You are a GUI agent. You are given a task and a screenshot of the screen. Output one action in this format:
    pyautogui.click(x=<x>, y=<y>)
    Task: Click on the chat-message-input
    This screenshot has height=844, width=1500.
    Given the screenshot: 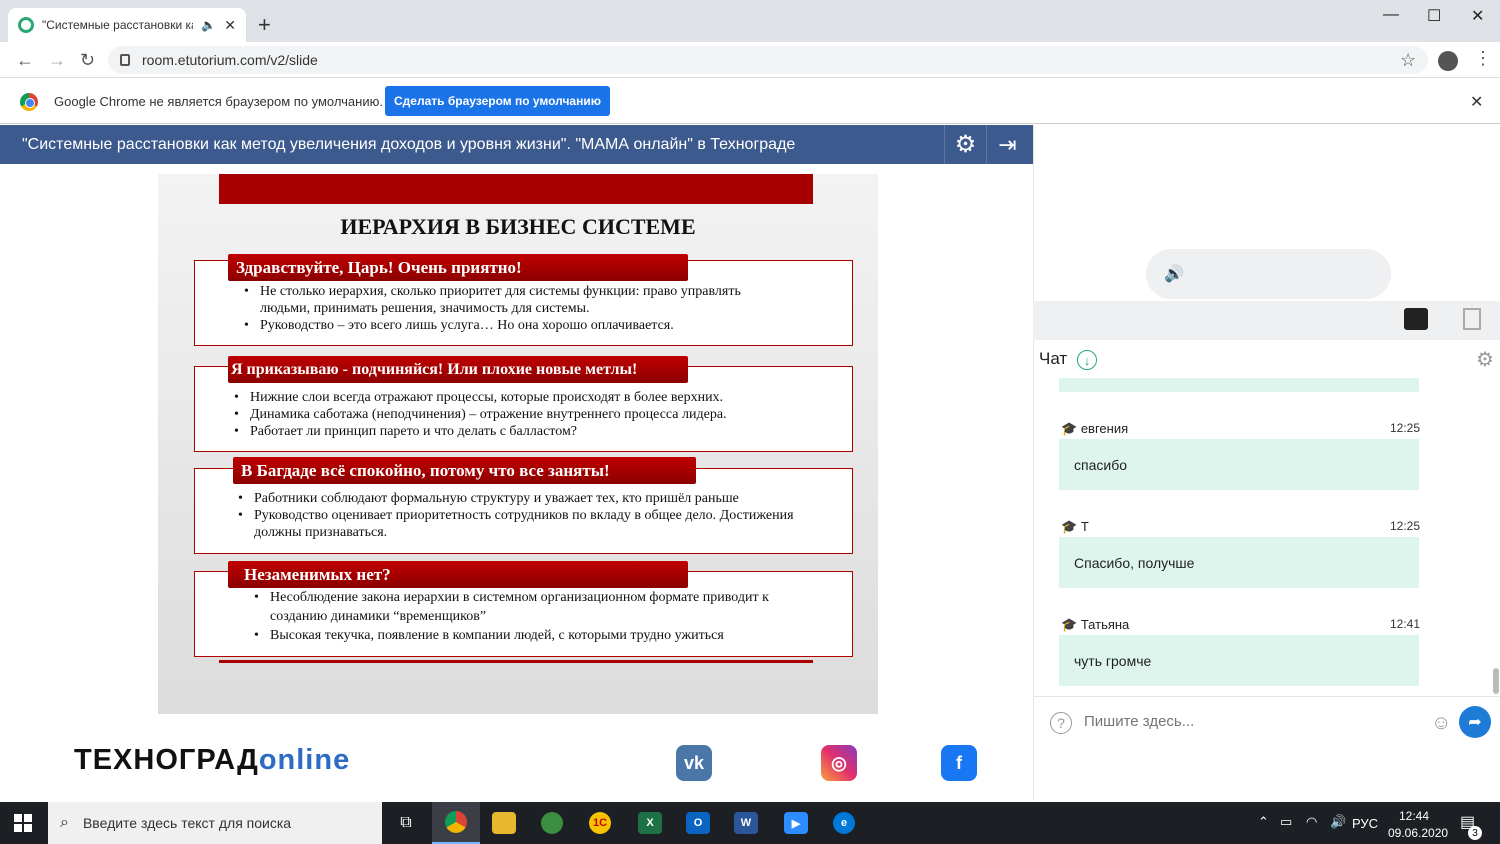 What is the action you would take?
    pyautogui.click(x=1249, y=721)
    